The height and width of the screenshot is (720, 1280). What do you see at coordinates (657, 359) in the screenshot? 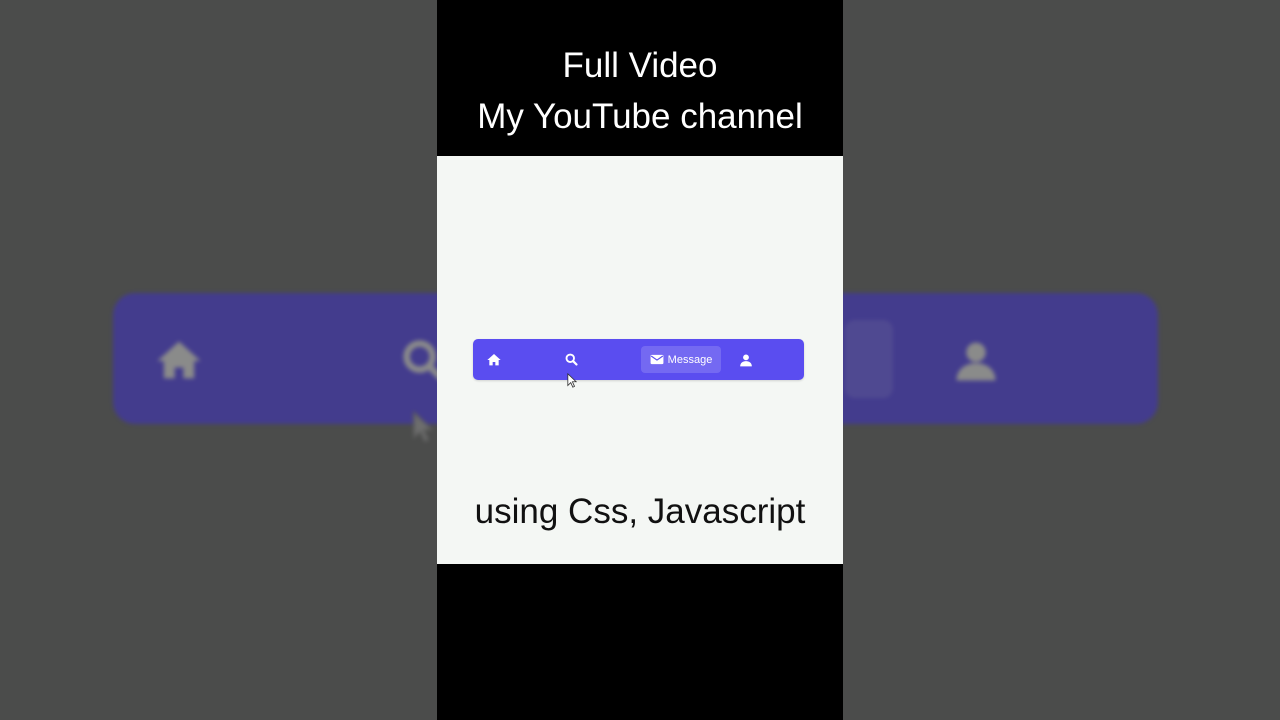
I see `envelope-icon` at bounding box center [657, 359].